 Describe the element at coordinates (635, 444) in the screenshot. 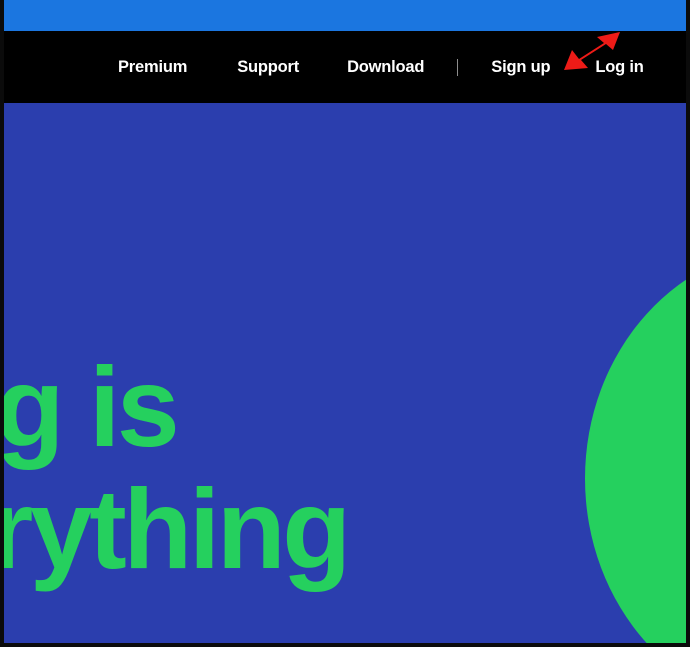

I see `decorative-green-circle` at that location.